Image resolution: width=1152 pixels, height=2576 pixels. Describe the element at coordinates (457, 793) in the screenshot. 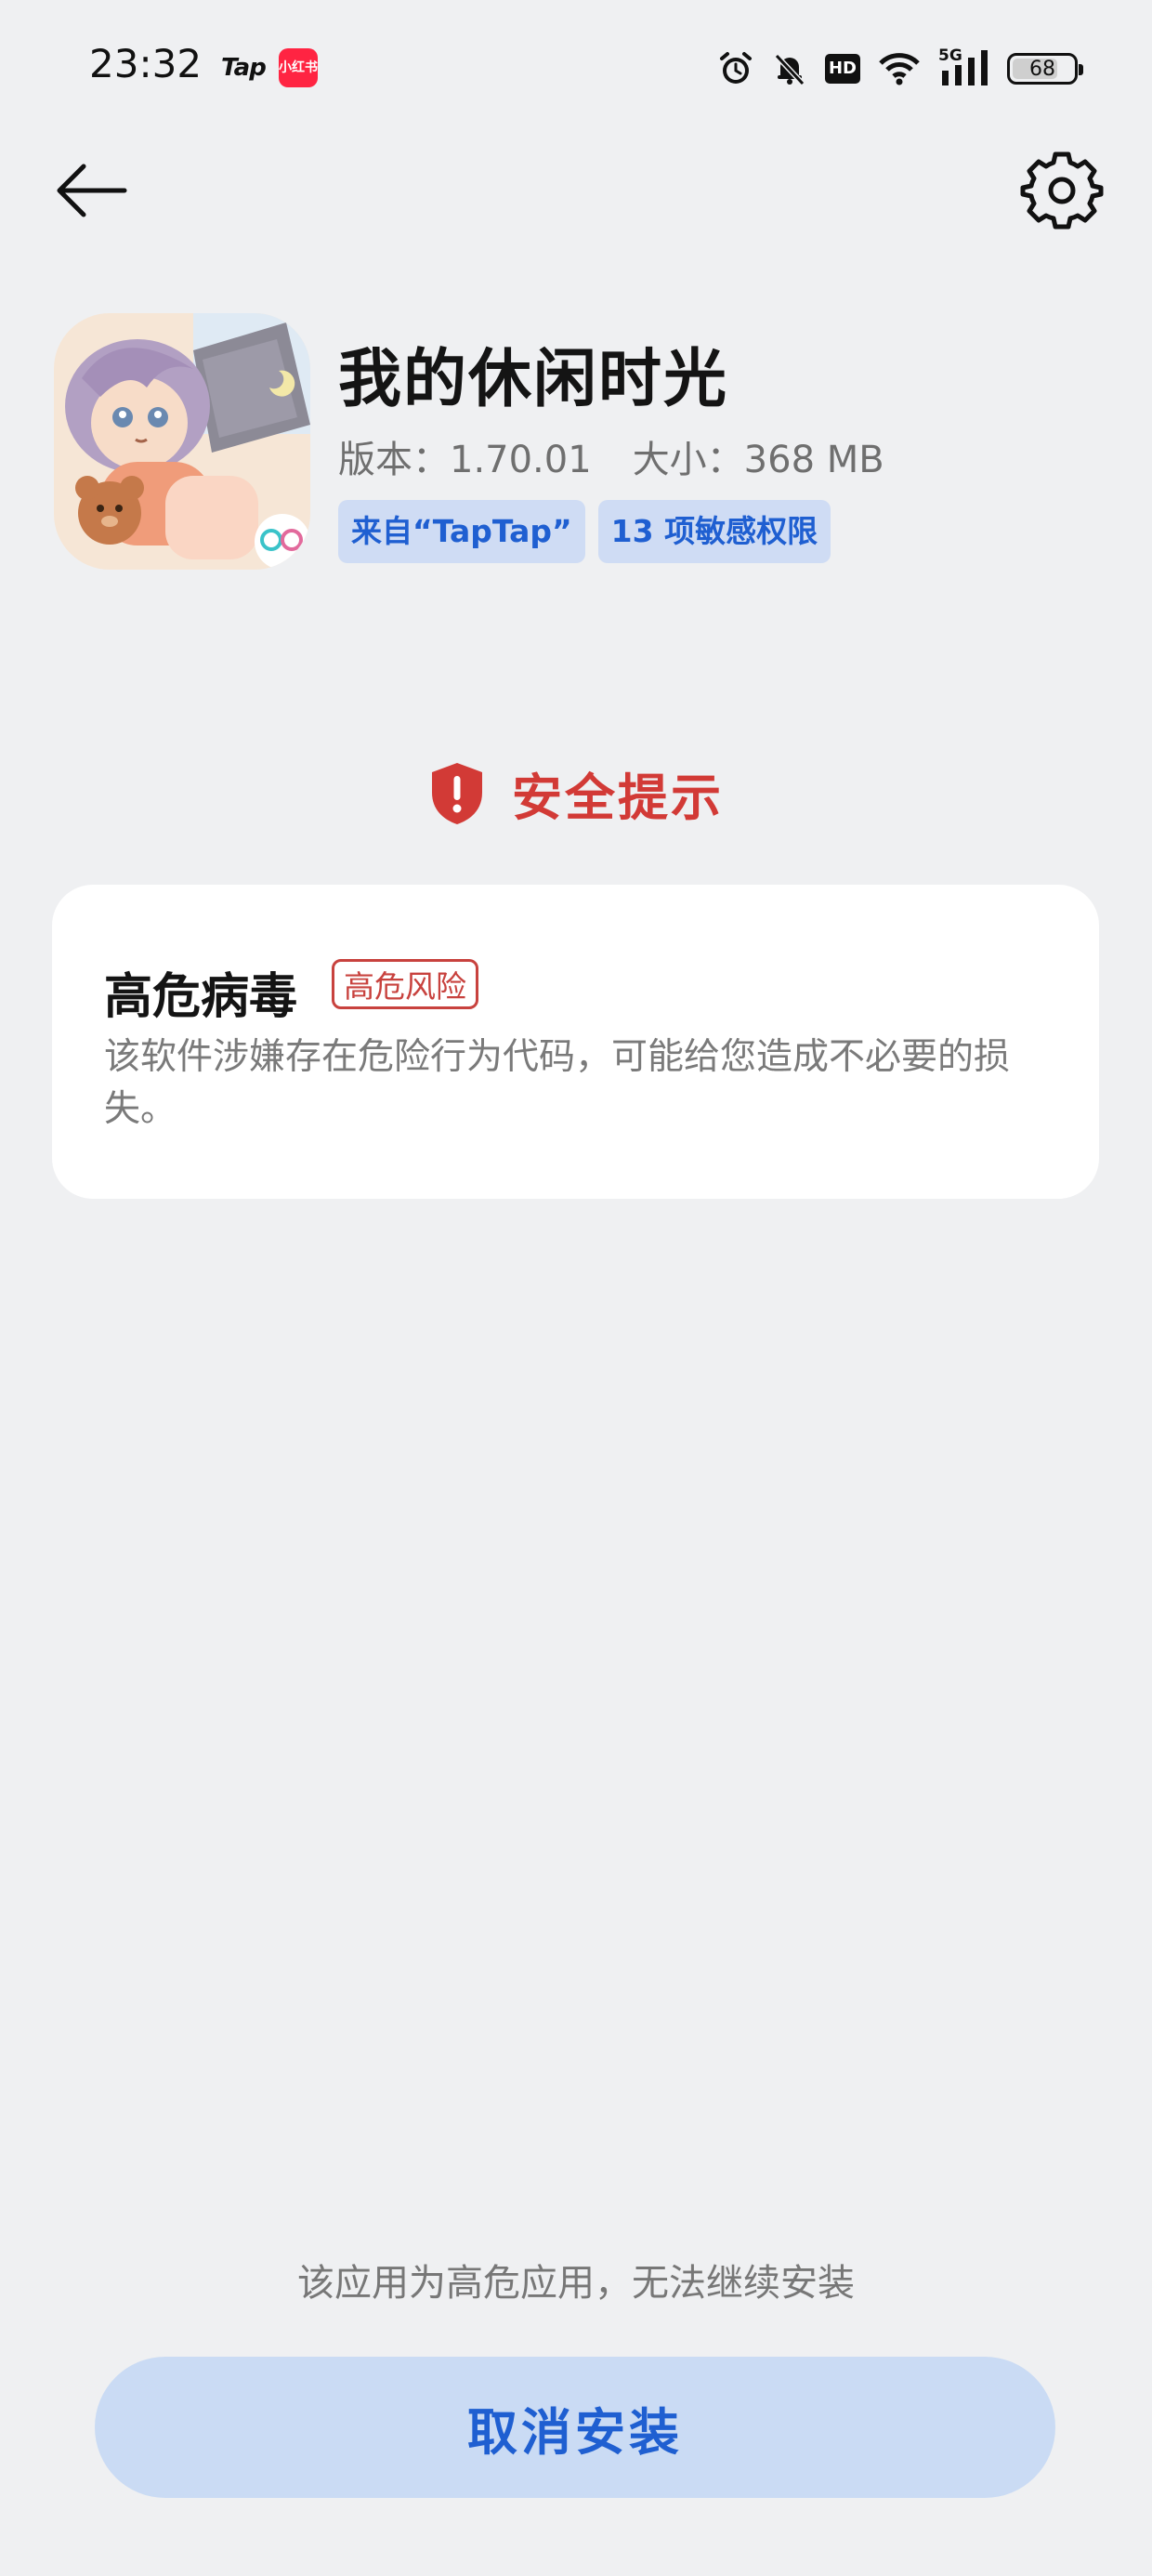

I see `shield-alert-icon` at that location.